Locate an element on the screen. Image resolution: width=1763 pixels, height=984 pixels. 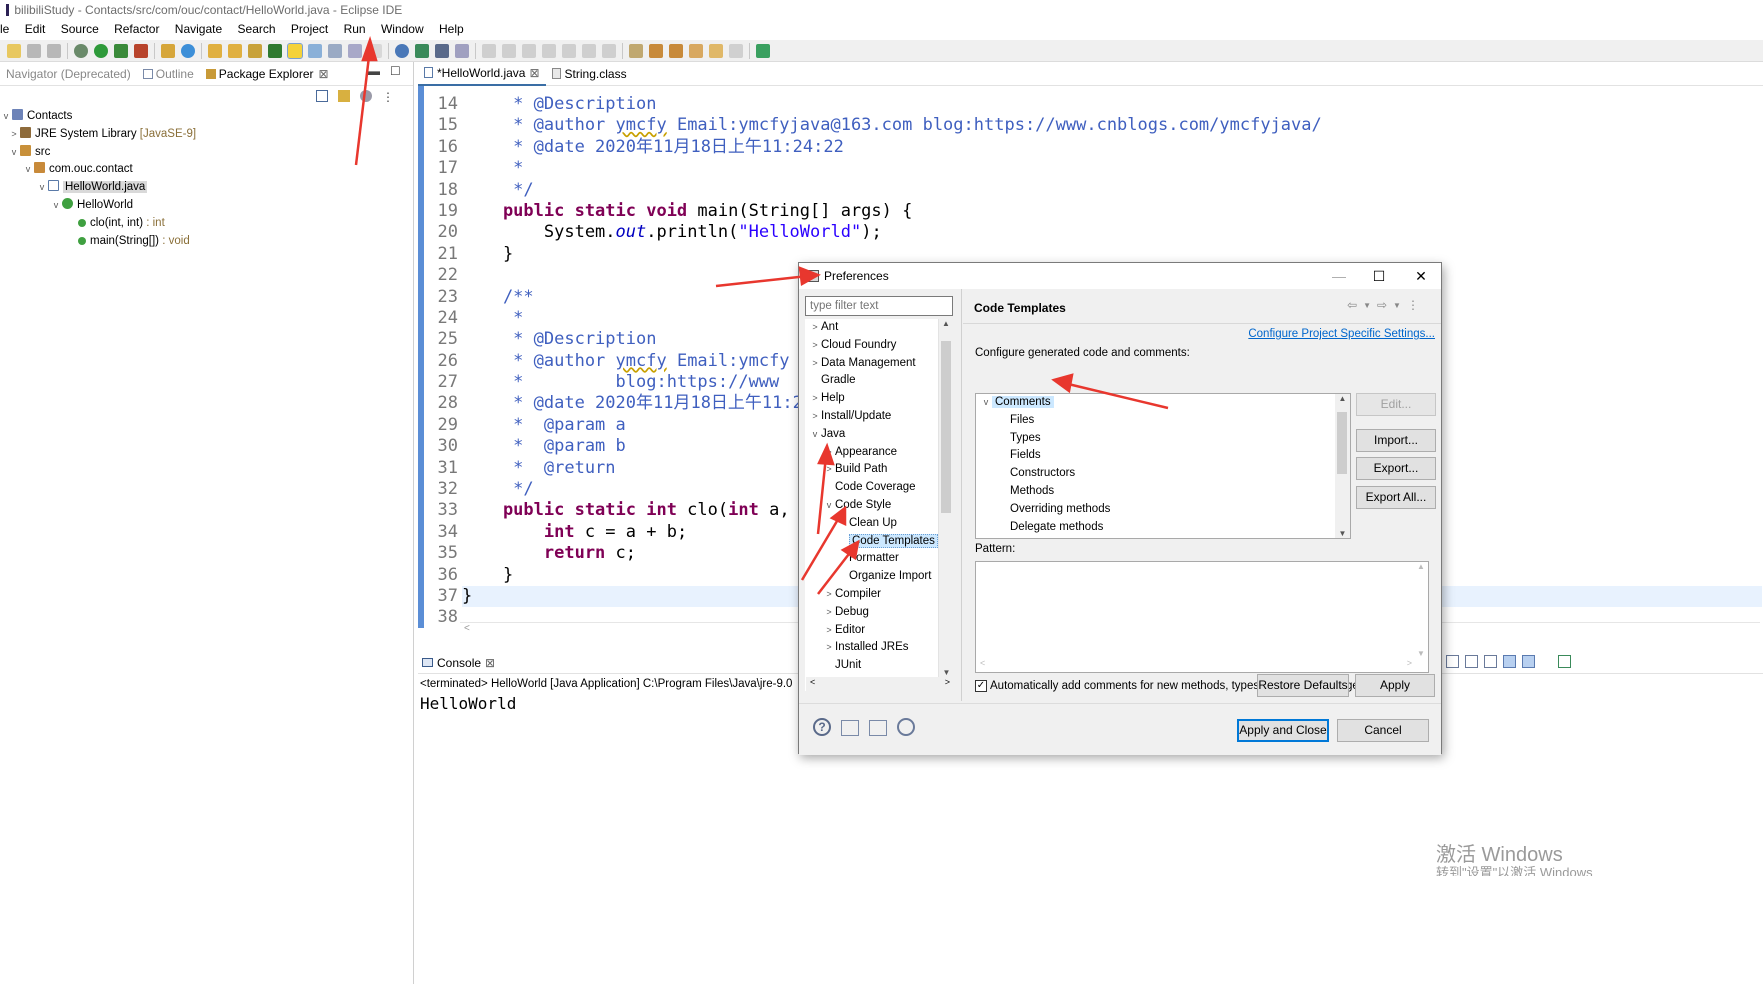
pattern-textarea: ▲ ▼ < > is located at coordinates (1202, 617).